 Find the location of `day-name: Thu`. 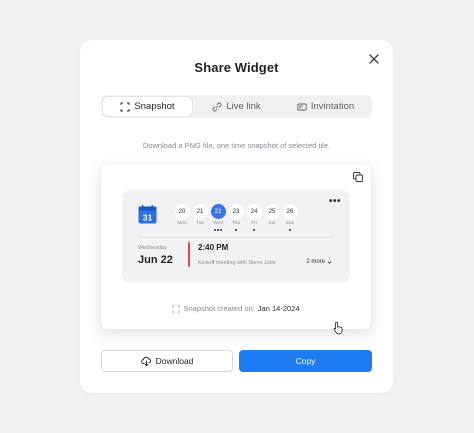

day-name: Thu is located at coordinates (236, 223).